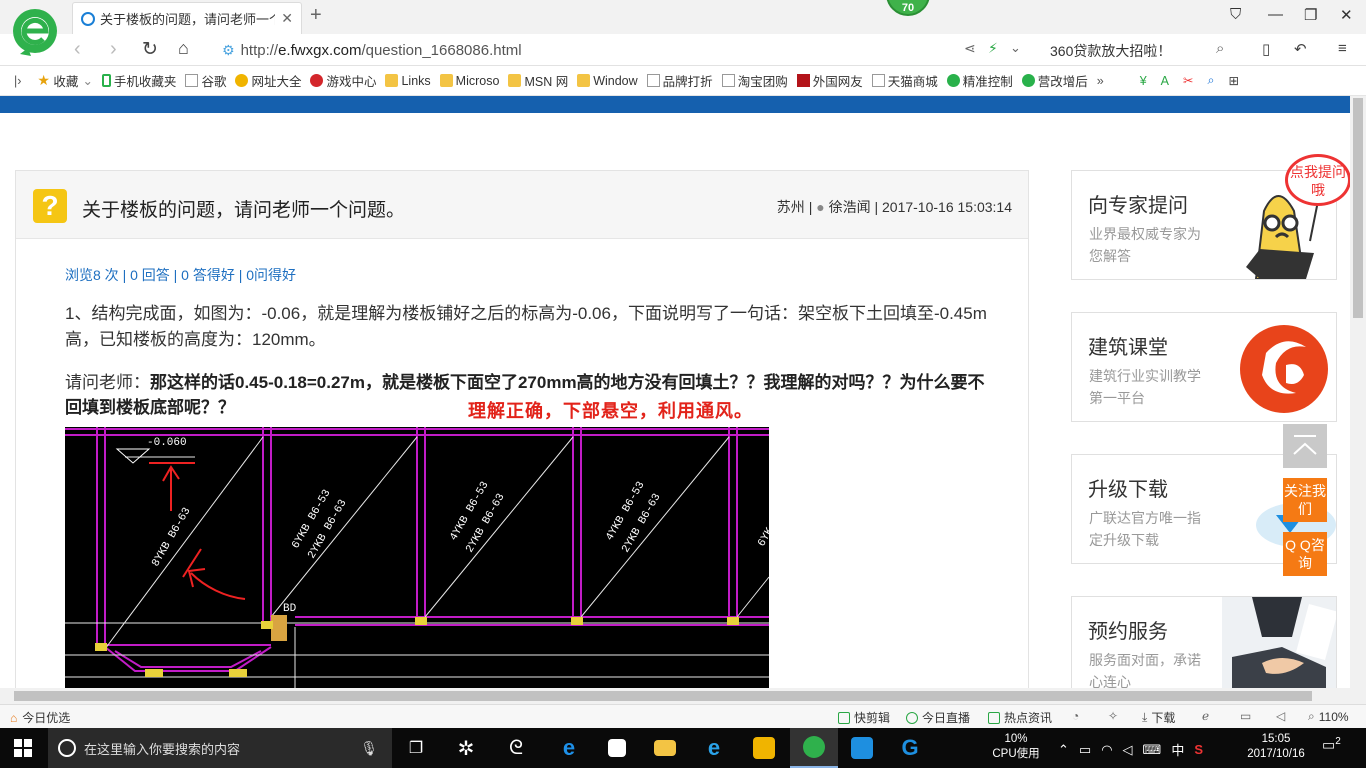 The image size is (1366, 768). Describe the element at coordinates (220, 748) in the screenshot. I see `taskbar-search-input: 在这里输入你要搜索的内容 🎙` at that location.